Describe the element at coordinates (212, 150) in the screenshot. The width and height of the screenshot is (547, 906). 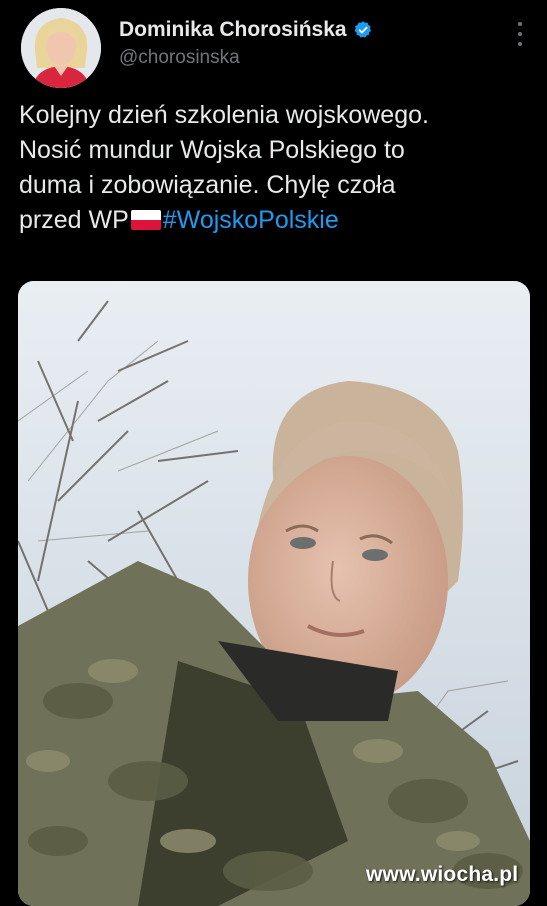
I see `post-text-line: Nosić mundur Wojska Polskiego to` at that location.